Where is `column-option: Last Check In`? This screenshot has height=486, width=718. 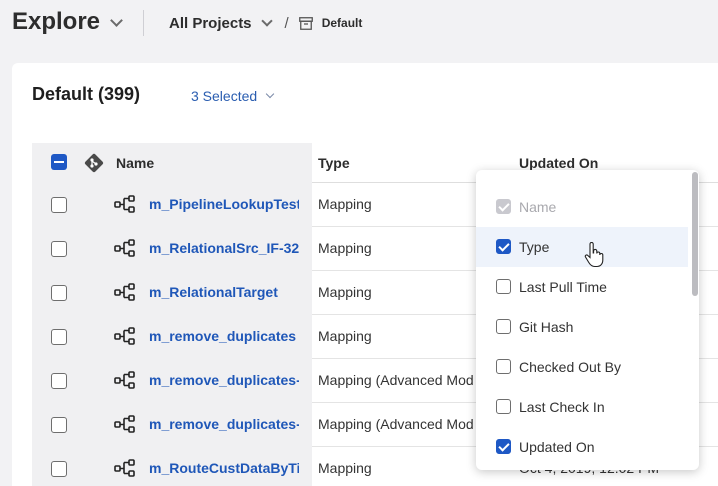 column-option: Last Check In is located at coordinates (582, 407).